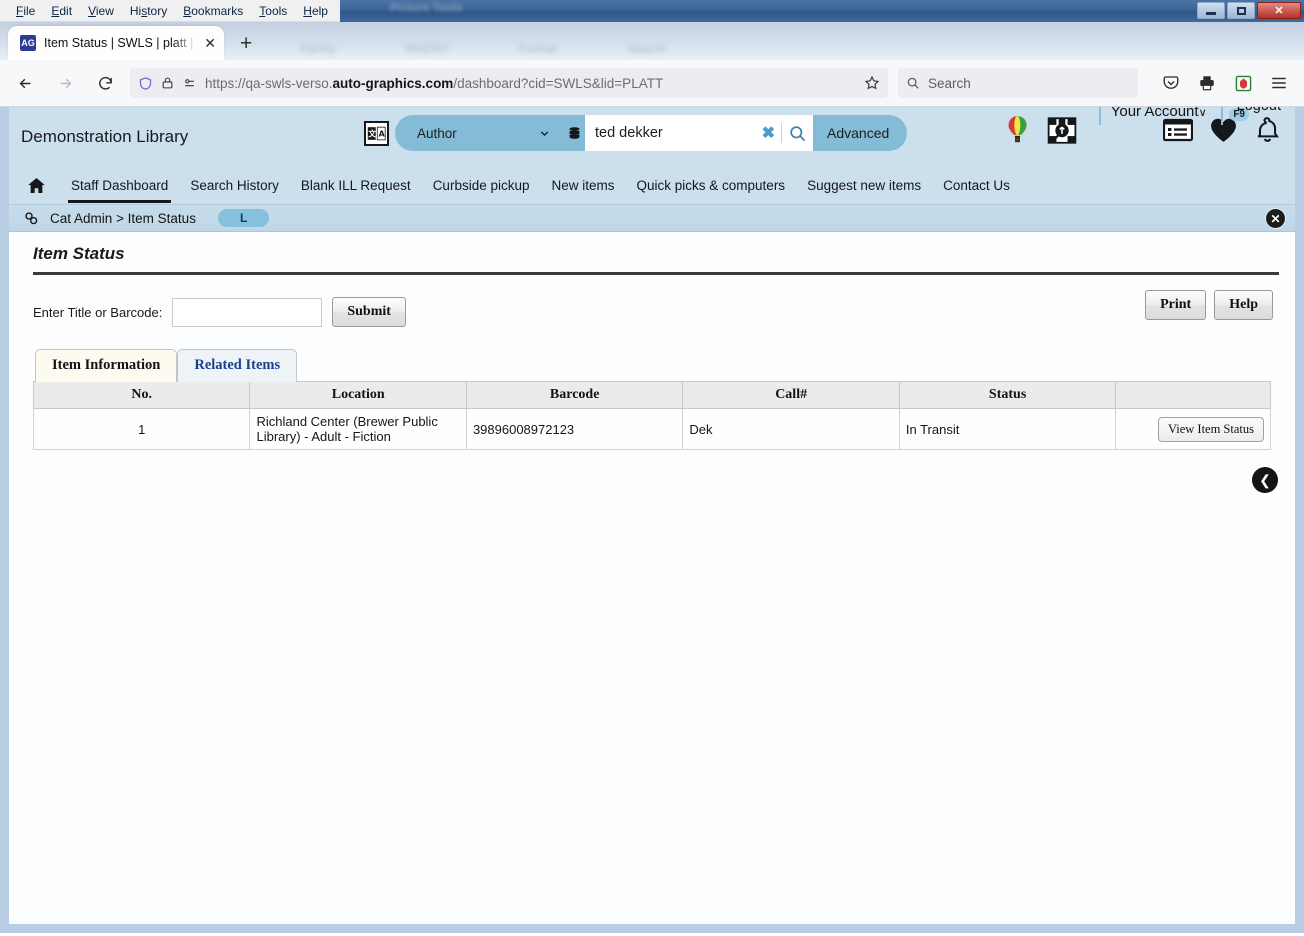  I want to click on library-name: Demonstration Library, so click(105, 136).